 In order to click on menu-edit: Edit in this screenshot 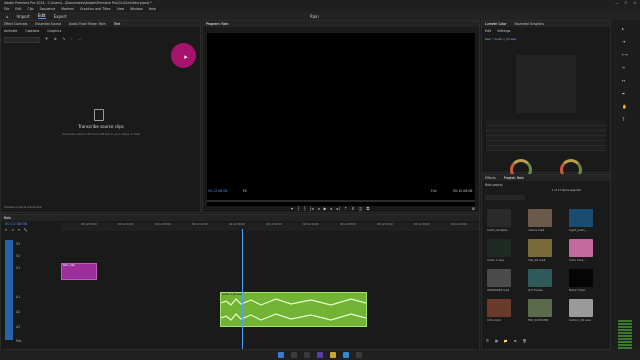, I will do `click(18, 9)`.